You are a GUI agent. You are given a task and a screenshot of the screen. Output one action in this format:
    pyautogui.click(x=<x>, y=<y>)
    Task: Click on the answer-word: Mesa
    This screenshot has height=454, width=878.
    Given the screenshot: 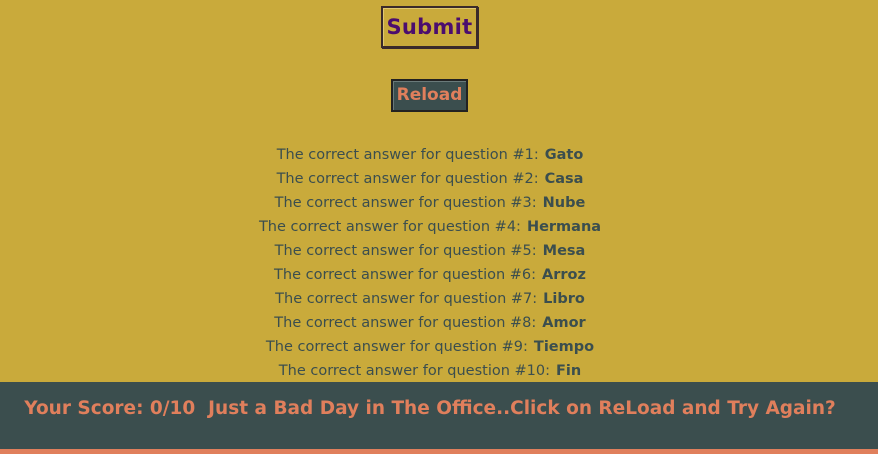 What is the action you would take?
    pyautogui.click(x=564, y=251)
    